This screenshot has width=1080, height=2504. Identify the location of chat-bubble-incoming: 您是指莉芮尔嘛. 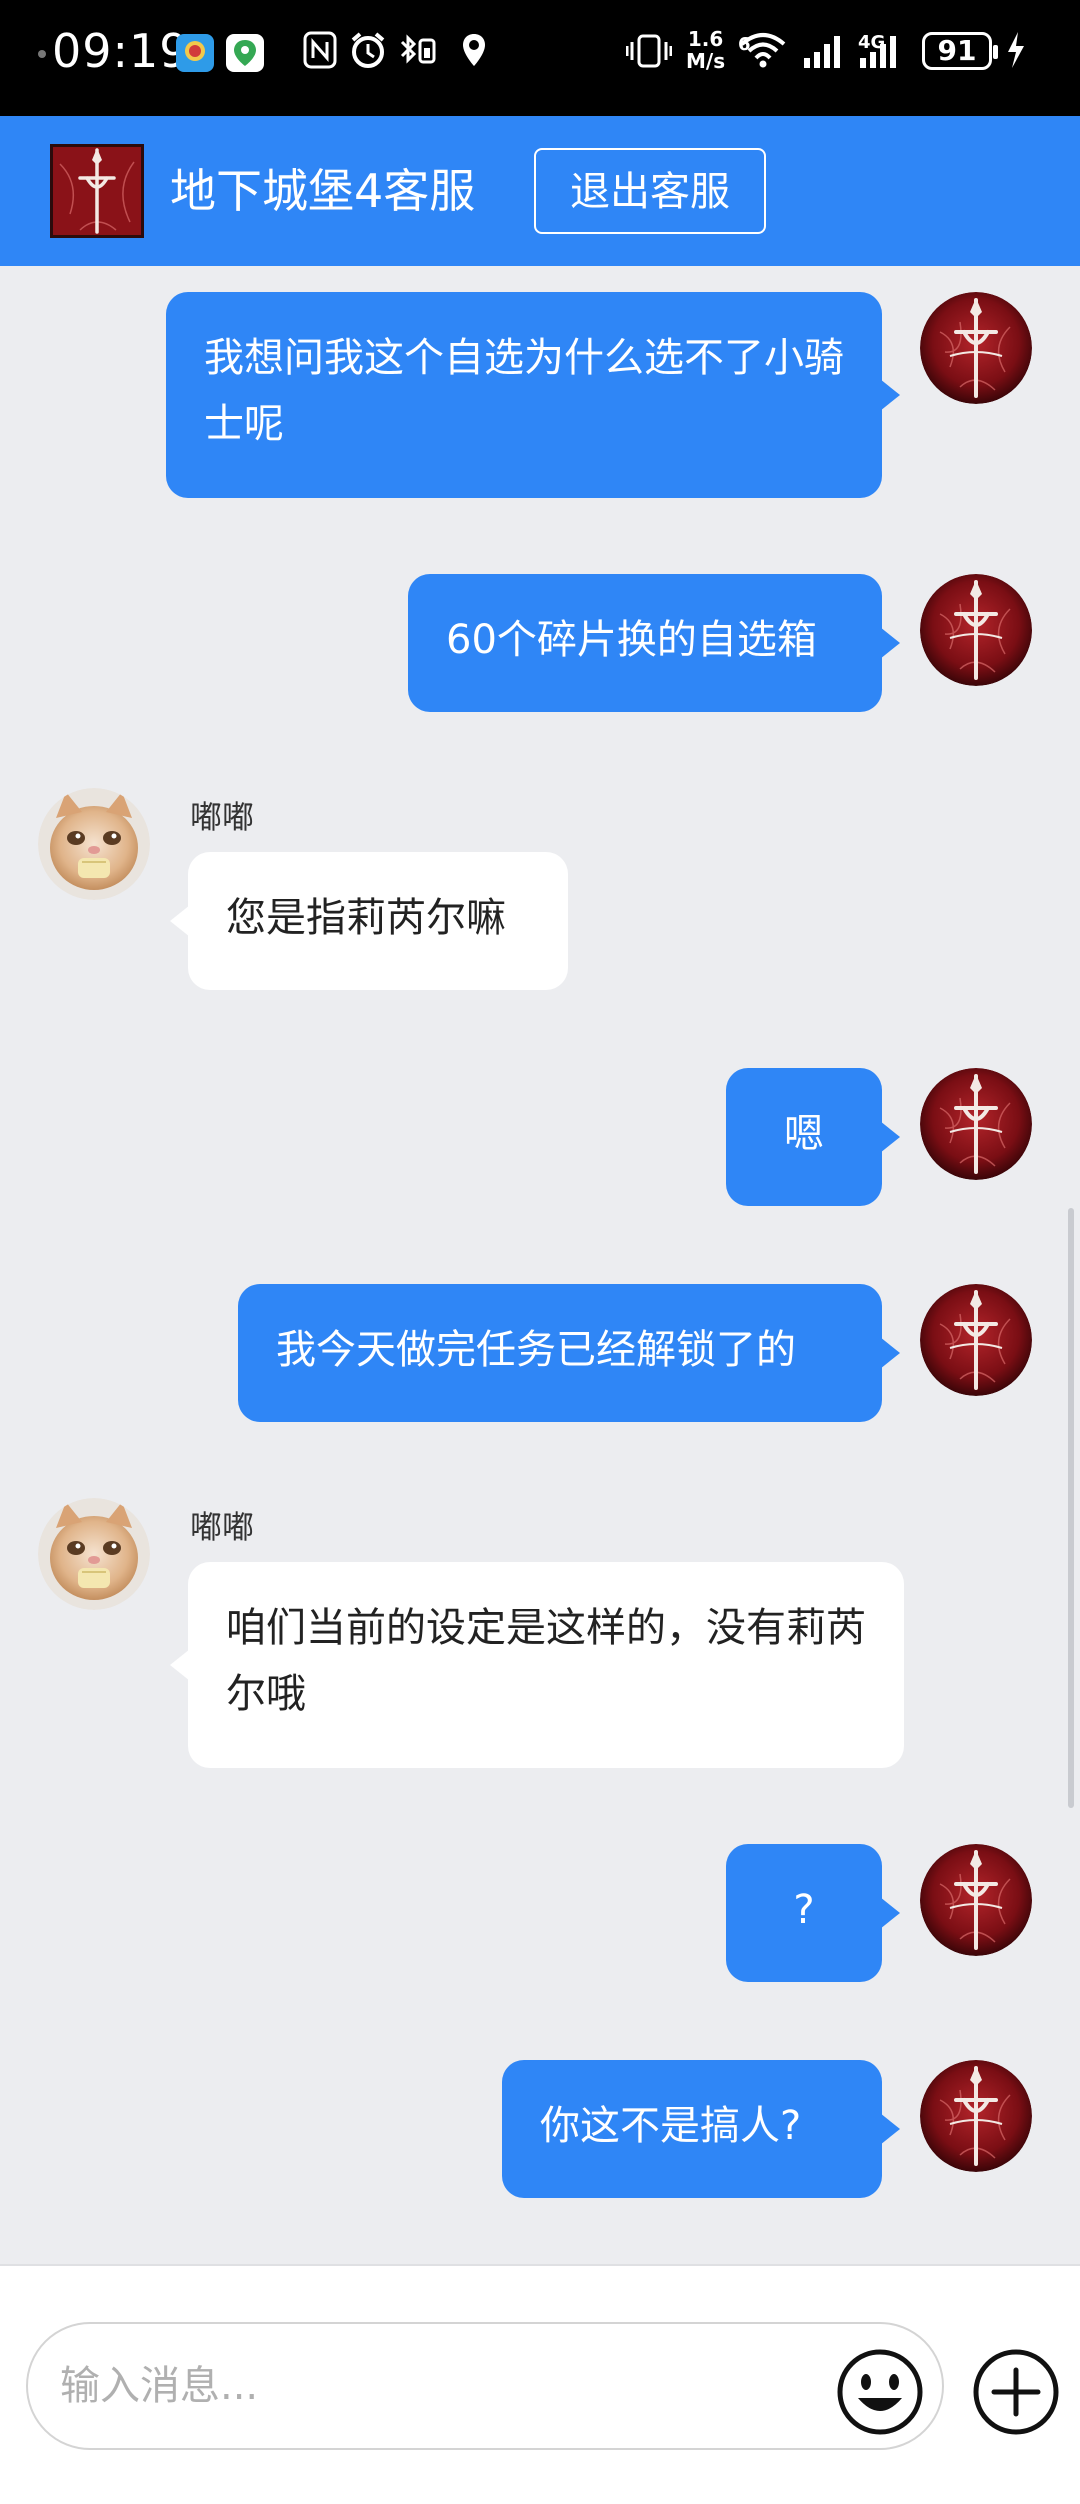
(369, 921).